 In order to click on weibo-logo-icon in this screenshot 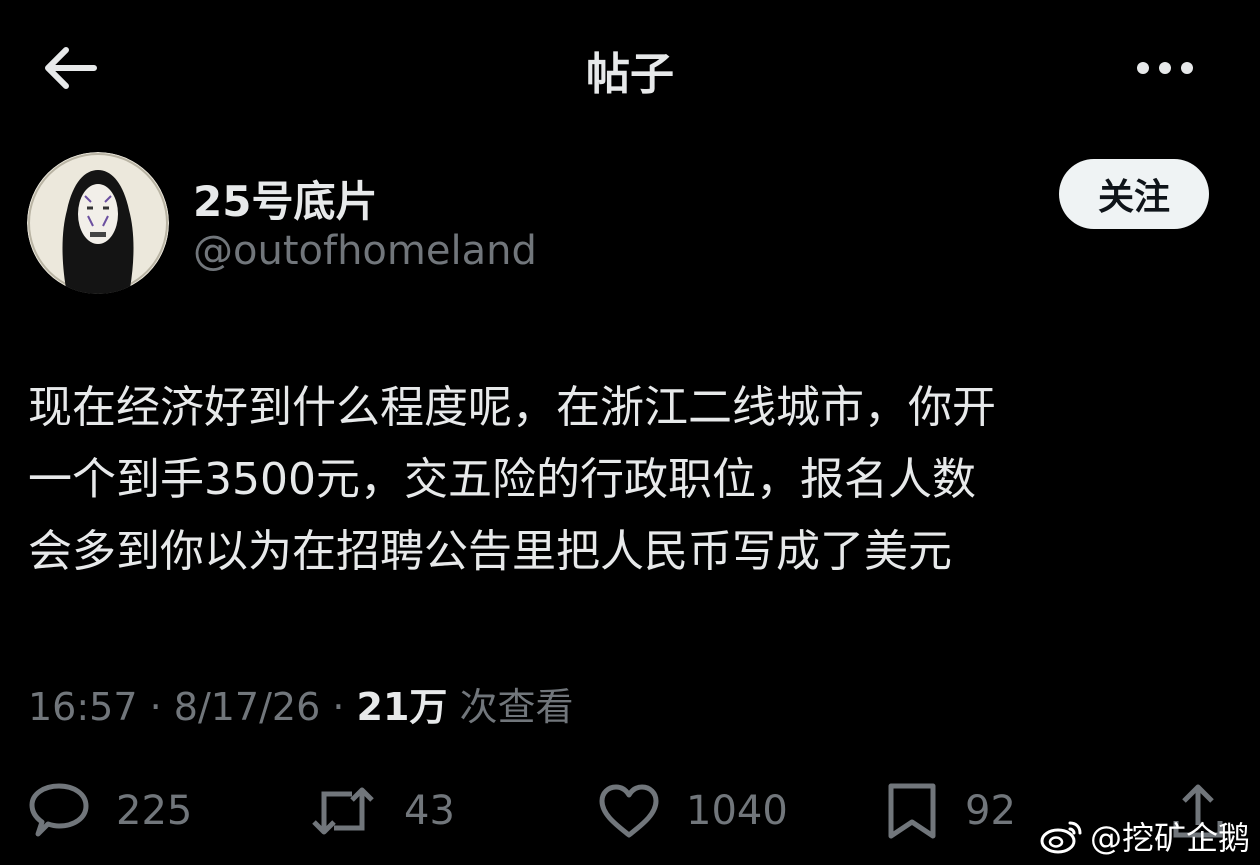, I will do `click(1061, 837)`.